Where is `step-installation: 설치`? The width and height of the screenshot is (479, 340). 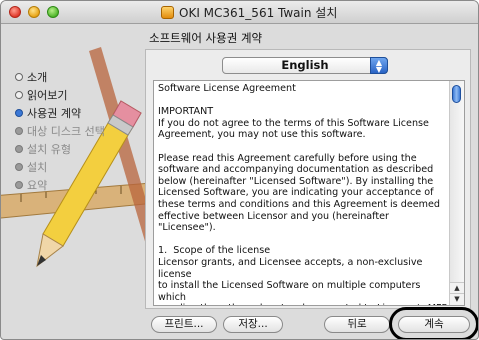 step-installation: 설치 is located at coordinates (31, 167).